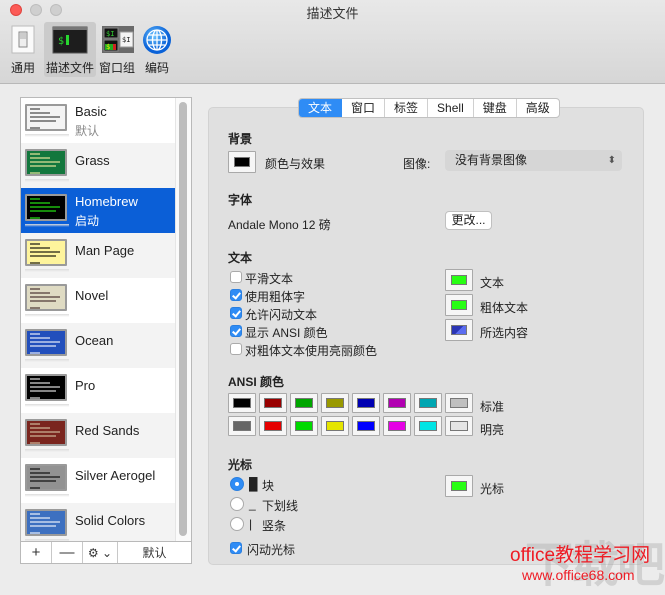 Image resolution: width=665 pixels, height=595 pixels. I want to click on toolbar-general: 通用, so click(23, 49).